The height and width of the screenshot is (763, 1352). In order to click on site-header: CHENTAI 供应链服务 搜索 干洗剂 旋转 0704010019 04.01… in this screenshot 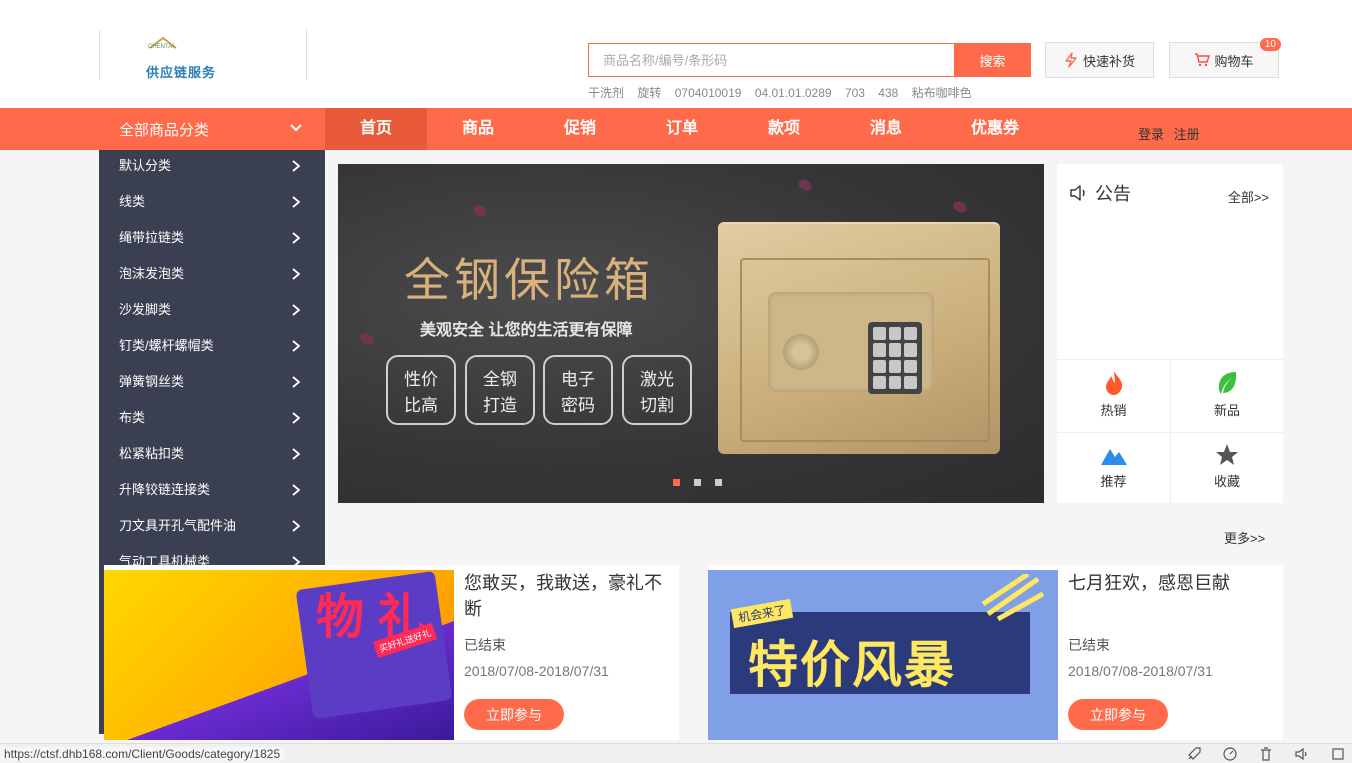, I will do `click(676, 54)`.